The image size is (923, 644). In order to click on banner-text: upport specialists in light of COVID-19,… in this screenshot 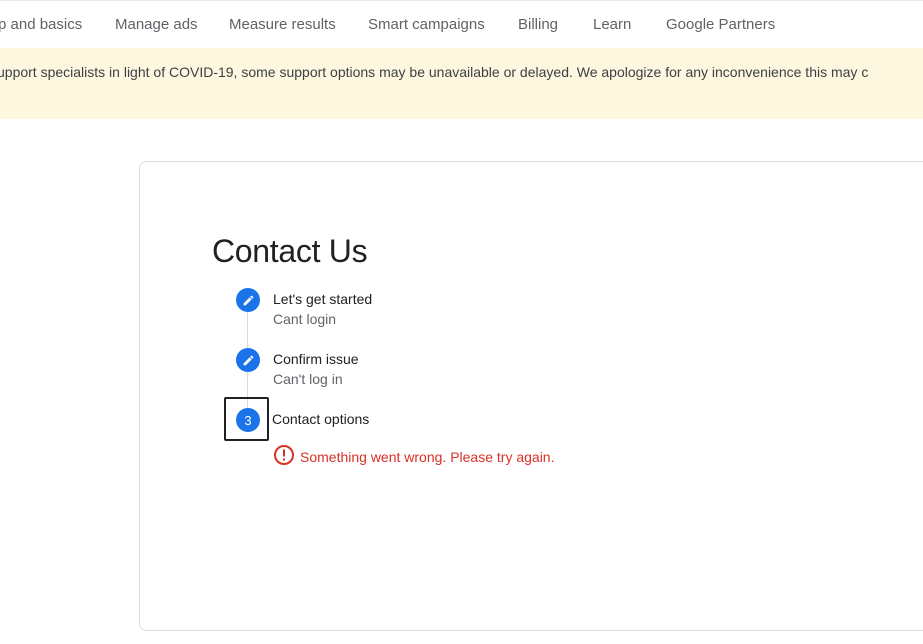, I will do `click(434, 72)`.